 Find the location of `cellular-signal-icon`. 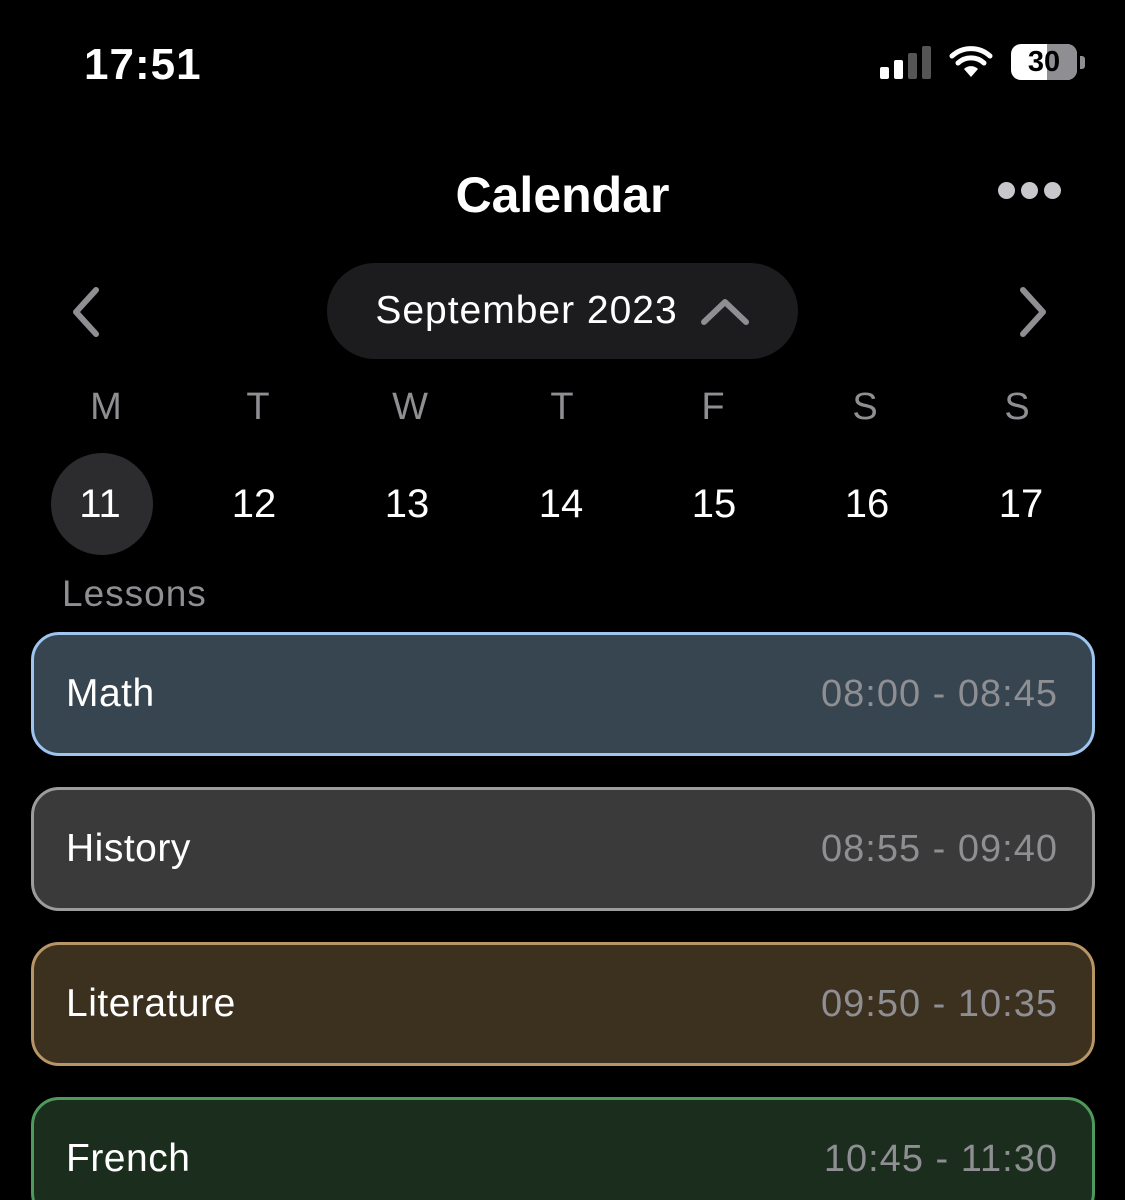

cellular-signal-icon is located at coordinates (905, 62).